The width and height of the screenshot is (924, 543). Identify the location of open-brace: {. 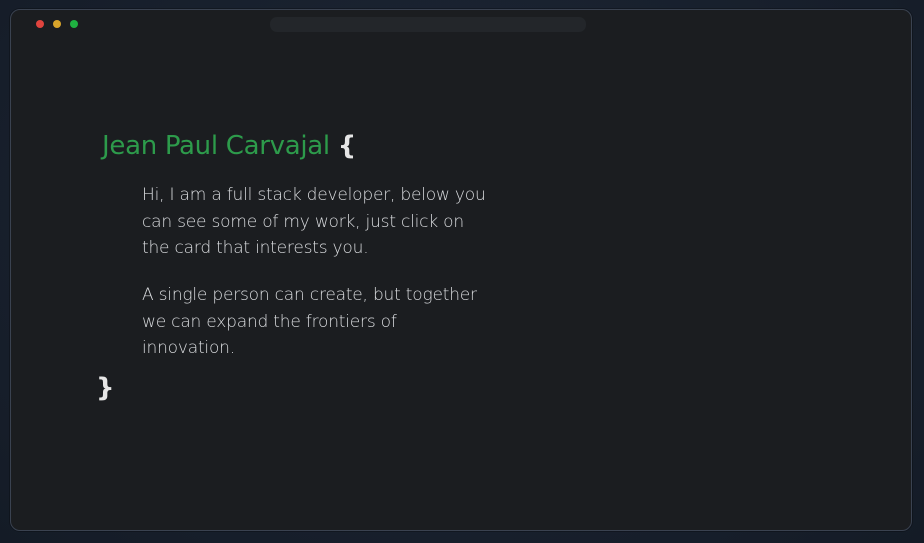
(347, 146).